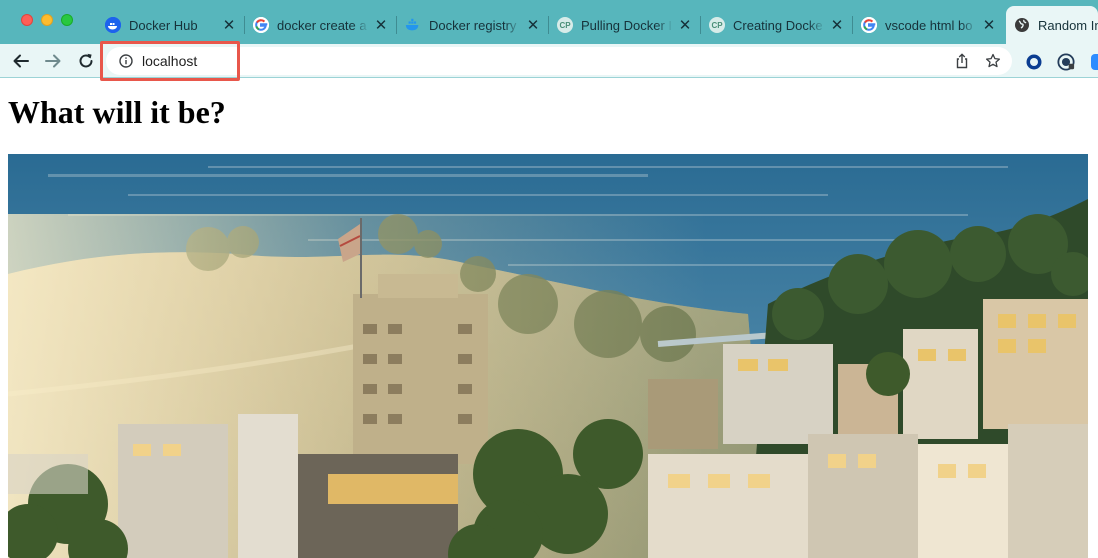 The width and height of the screenshot is (1098, 558). I want to click on tab-pulling-docker: CP Pulling Docker I ✕, so click(625, 25).